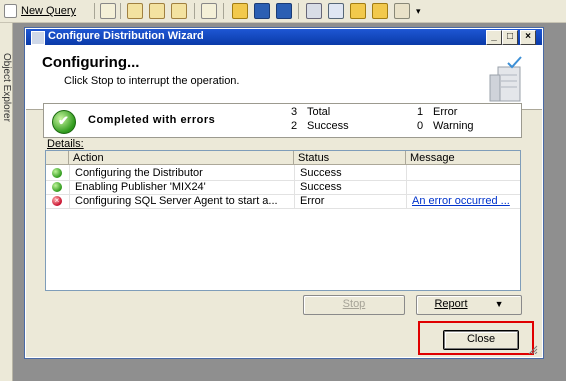  I want to click on main-toolbar: New Query ▾, so click(283, 11).